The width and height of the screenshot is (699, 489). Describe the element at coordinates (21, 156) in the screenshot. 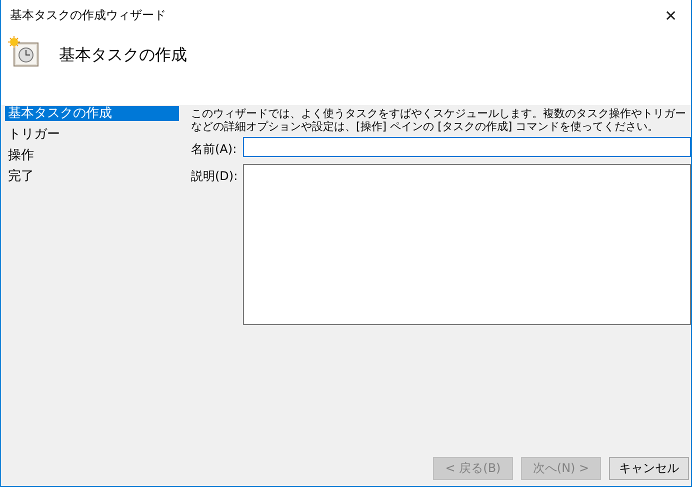

I see `step-item: 操作` at that location.